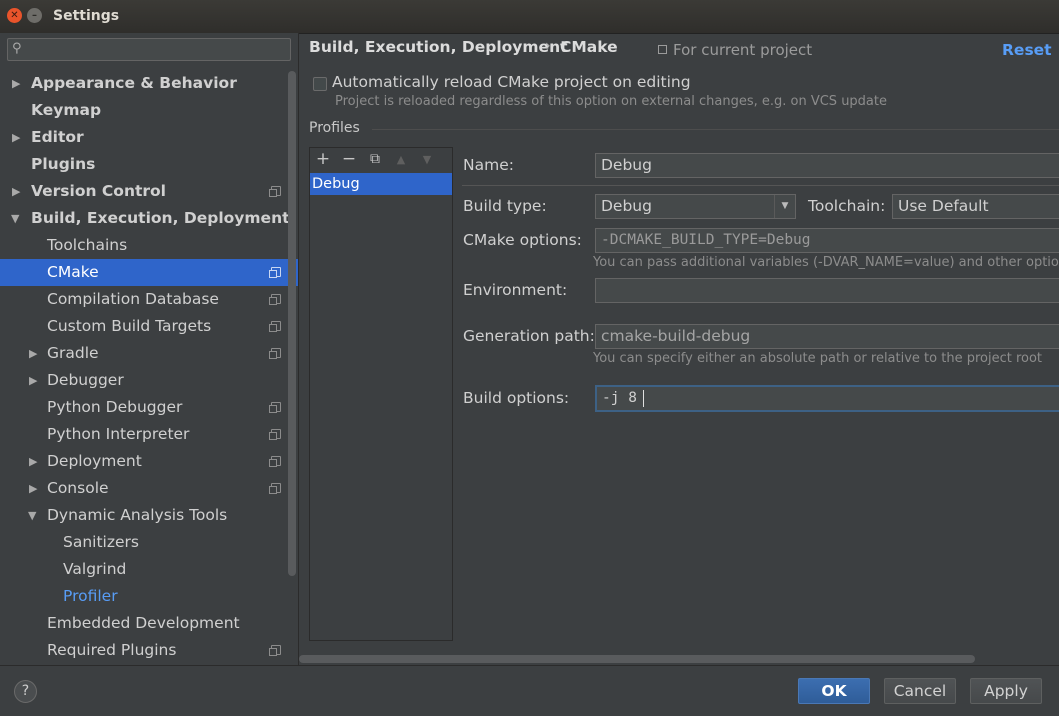  Describe the element at coordinates (320, 84) in the screenshot. I see `auto-reload-checkbox` at that location.